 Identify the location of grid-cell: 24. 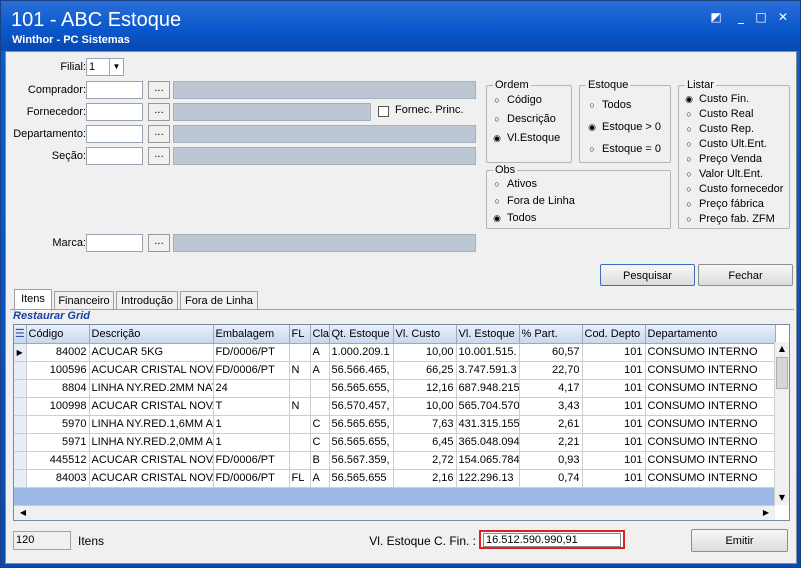
(251, 388).